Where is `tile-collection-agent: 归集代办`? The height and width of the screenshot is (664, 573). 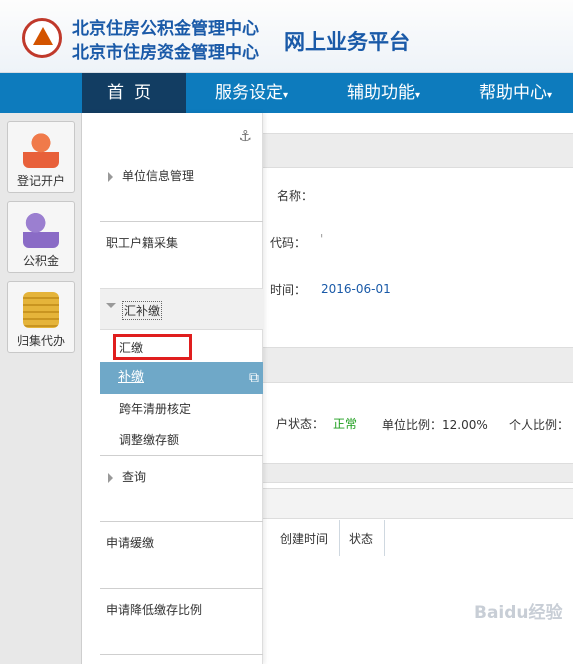
tile-collection-agent: 归集代办 is located at coordinates (41, 317).